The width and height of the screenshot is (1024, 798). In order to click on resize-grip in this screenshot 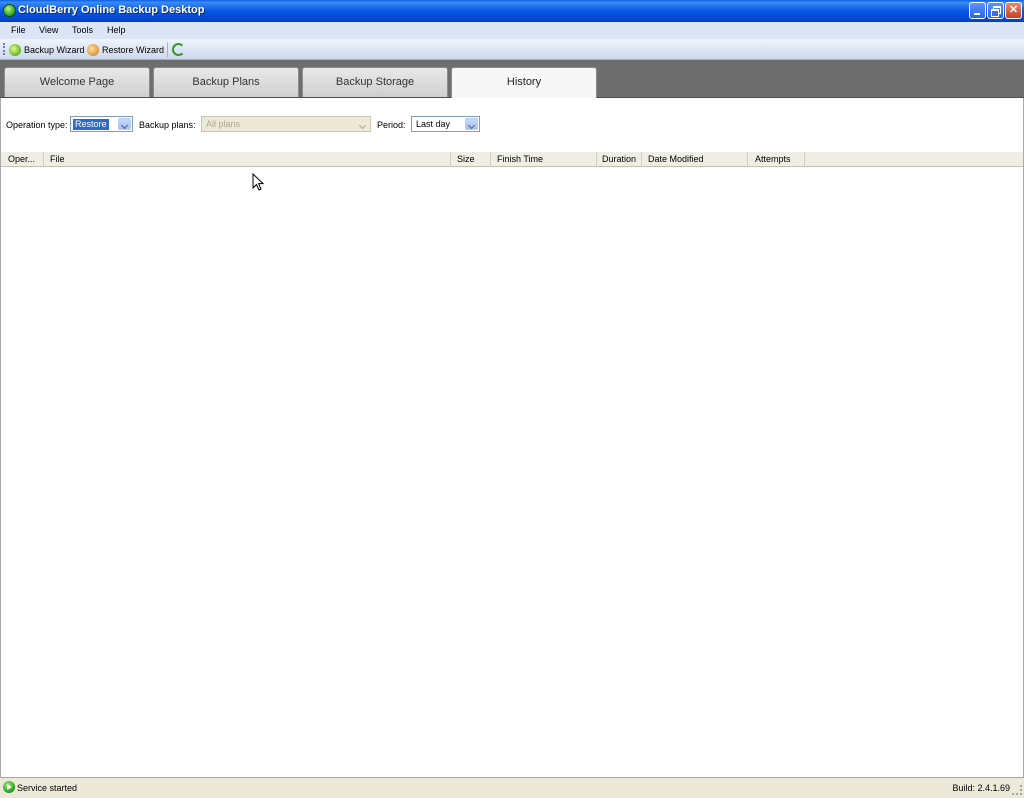, I will do `click(1017, 790)`.